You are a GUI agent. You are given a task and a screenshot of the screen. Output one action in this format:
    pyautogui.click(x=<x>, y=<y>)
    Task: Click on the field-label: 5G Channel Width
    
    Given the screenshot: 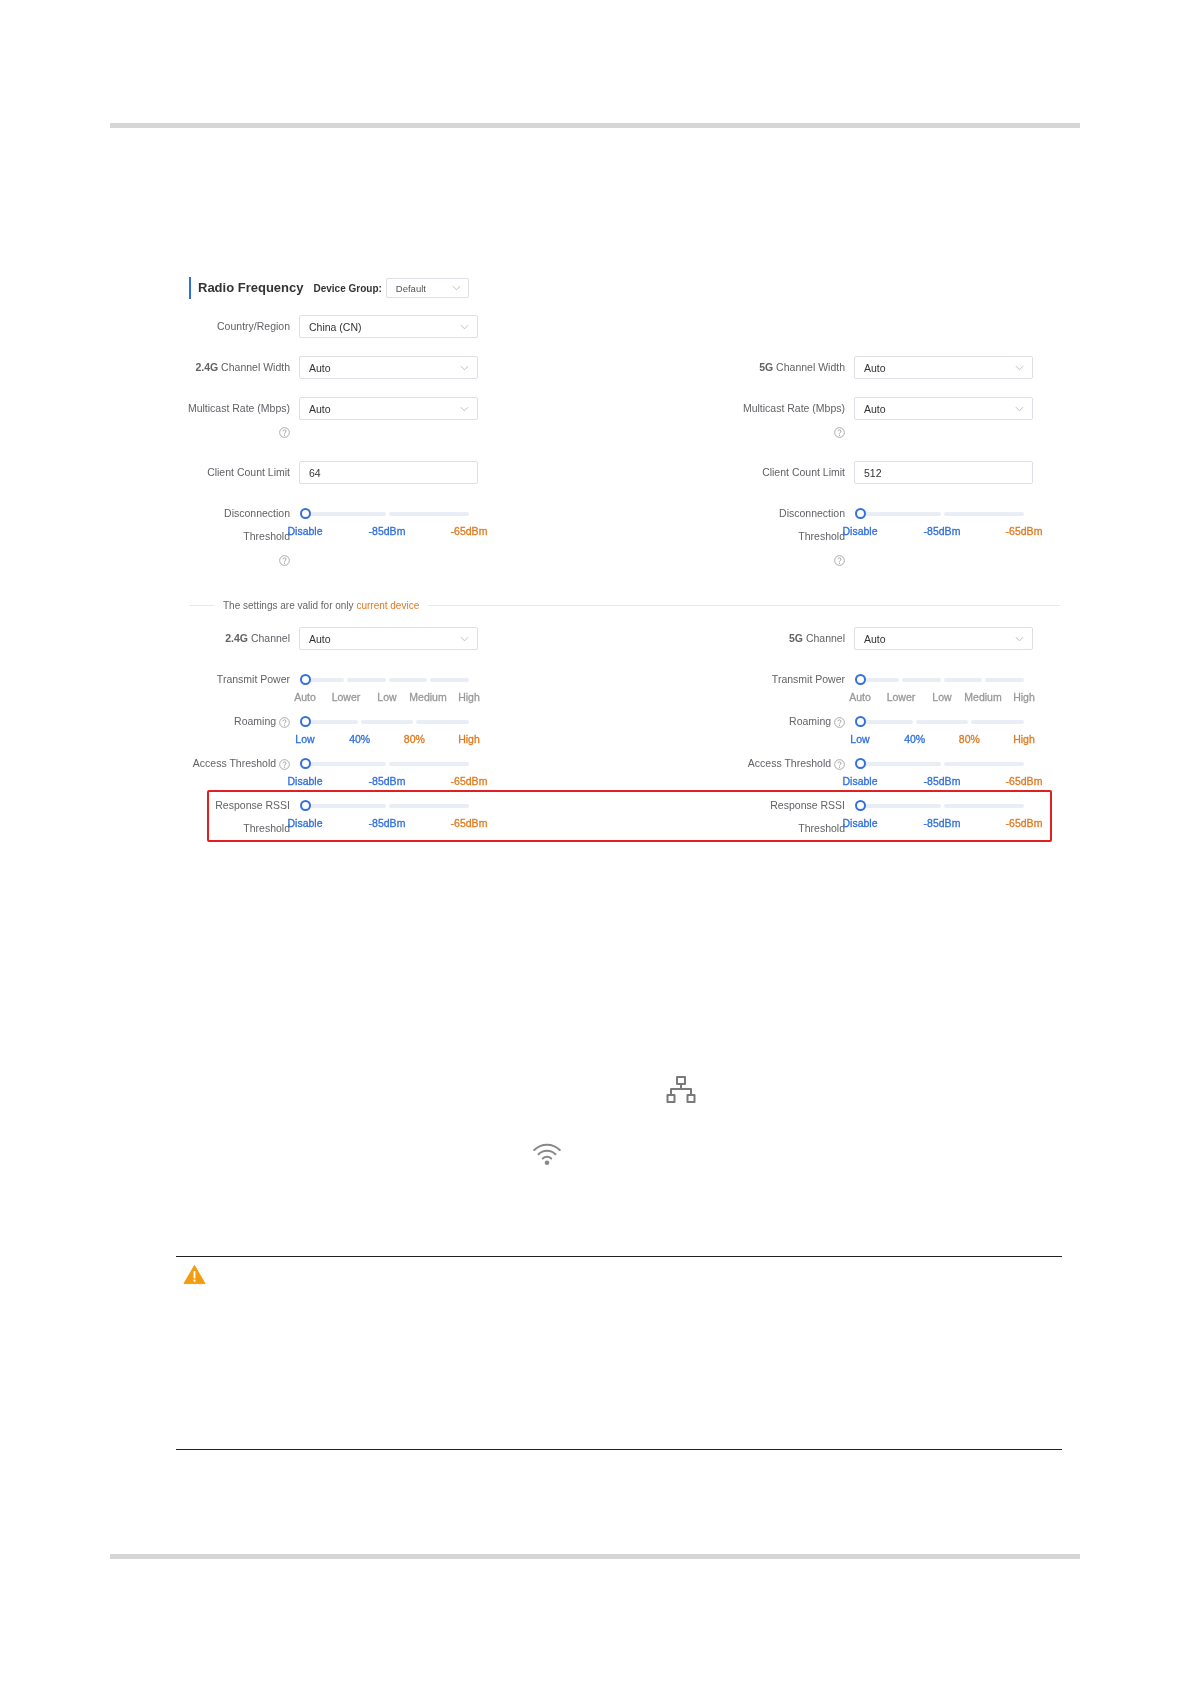 What is the action you would take?
    pyautogui.click(x=802, y=367)
    